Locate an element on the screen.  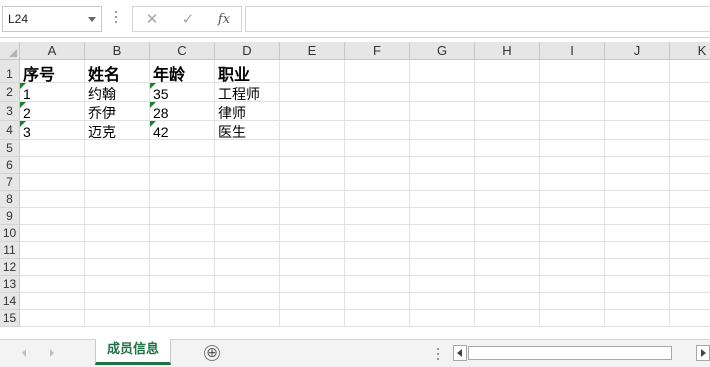
cell-f5 is located at coordinates (377, 148).